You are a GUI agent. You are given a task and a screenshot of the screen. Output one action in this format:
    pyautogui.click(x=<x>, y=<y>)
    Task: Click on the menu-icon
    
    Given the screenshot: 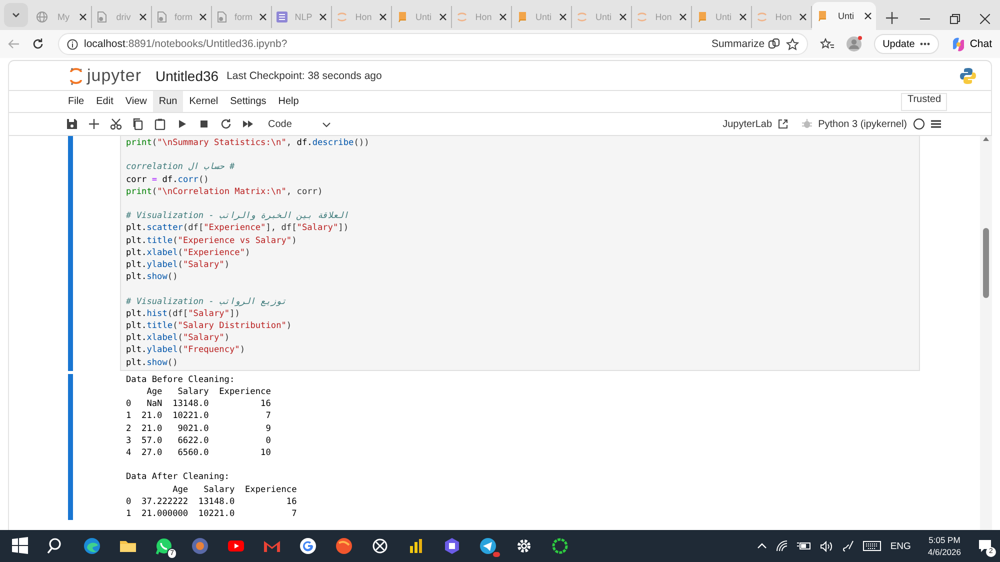 What is the action you would take?
    pyautogui.click(x=936, y=124)
    